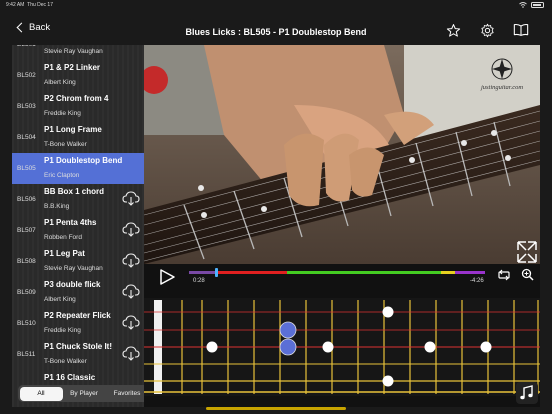 The image size is (552, 414). What do you see at coordinates (523, 5) in the screenshot?
I see `wifi-icon` at bounding box center [523, 5].